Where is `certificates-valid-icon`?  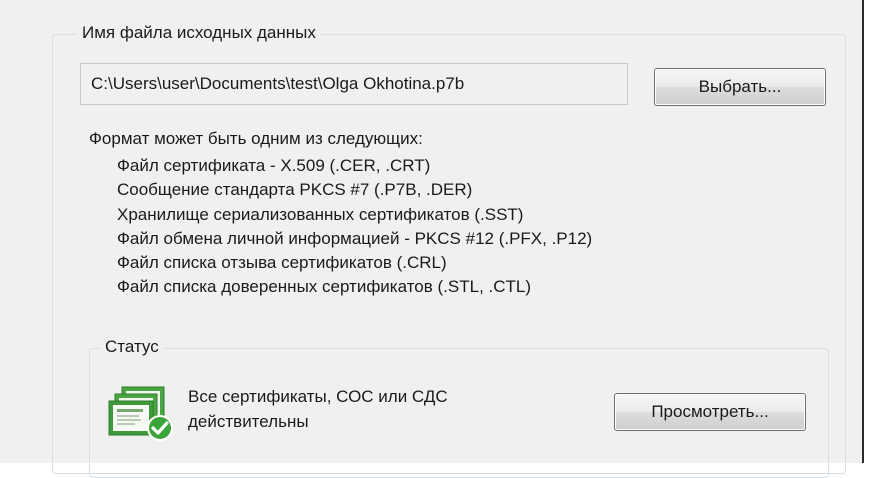 certificates-valid-icon is located at coordinates (140, 413).